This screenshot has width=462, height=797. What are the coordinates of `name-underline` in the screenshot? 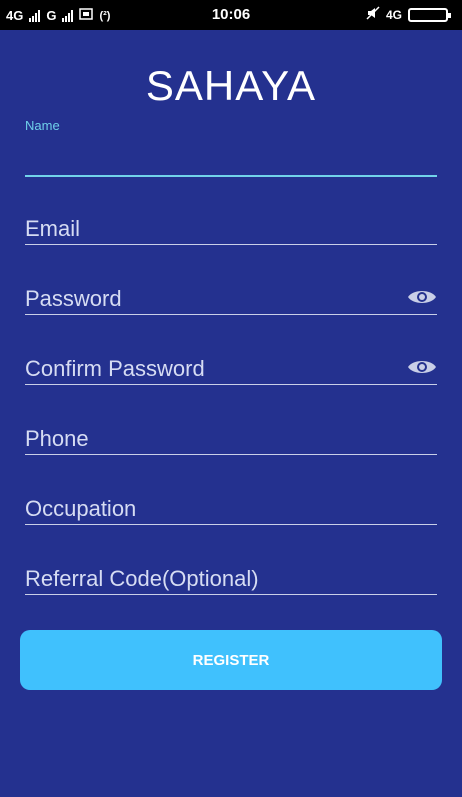 It's located at (231, 176).